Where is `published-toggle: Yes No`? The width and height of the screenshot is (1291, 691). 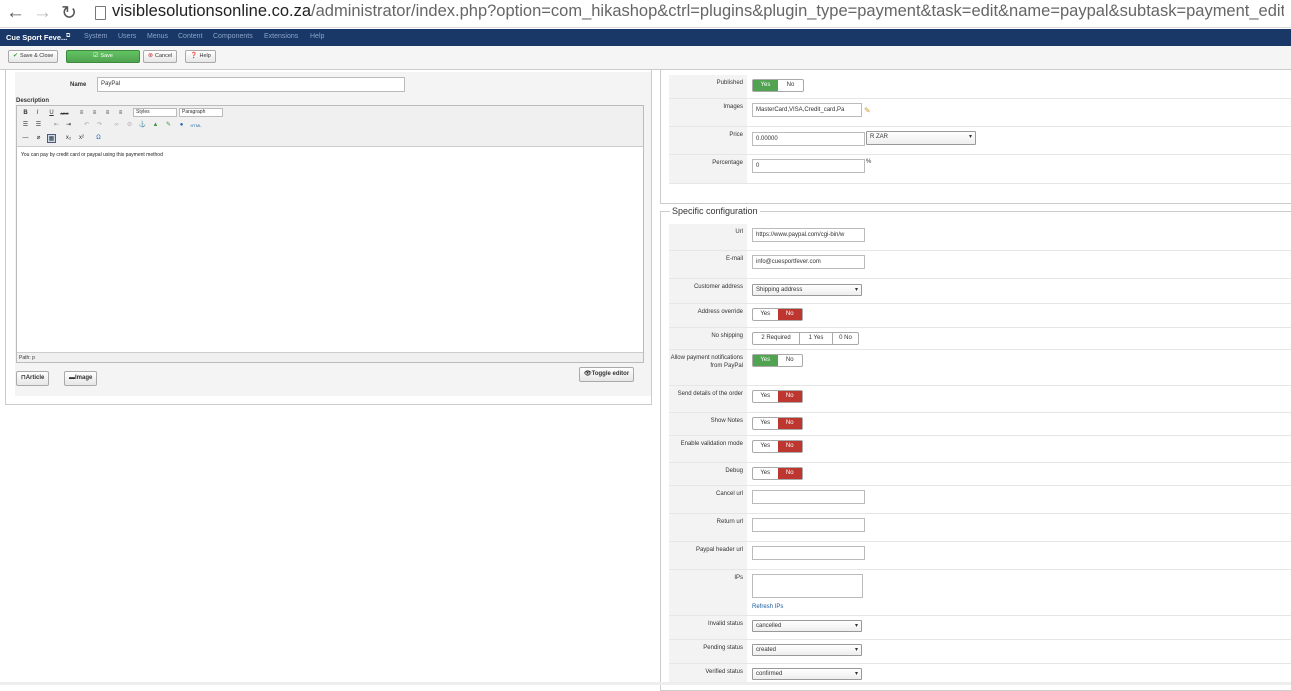
published-toggle: Yes No is located at coordinates (778, 85).